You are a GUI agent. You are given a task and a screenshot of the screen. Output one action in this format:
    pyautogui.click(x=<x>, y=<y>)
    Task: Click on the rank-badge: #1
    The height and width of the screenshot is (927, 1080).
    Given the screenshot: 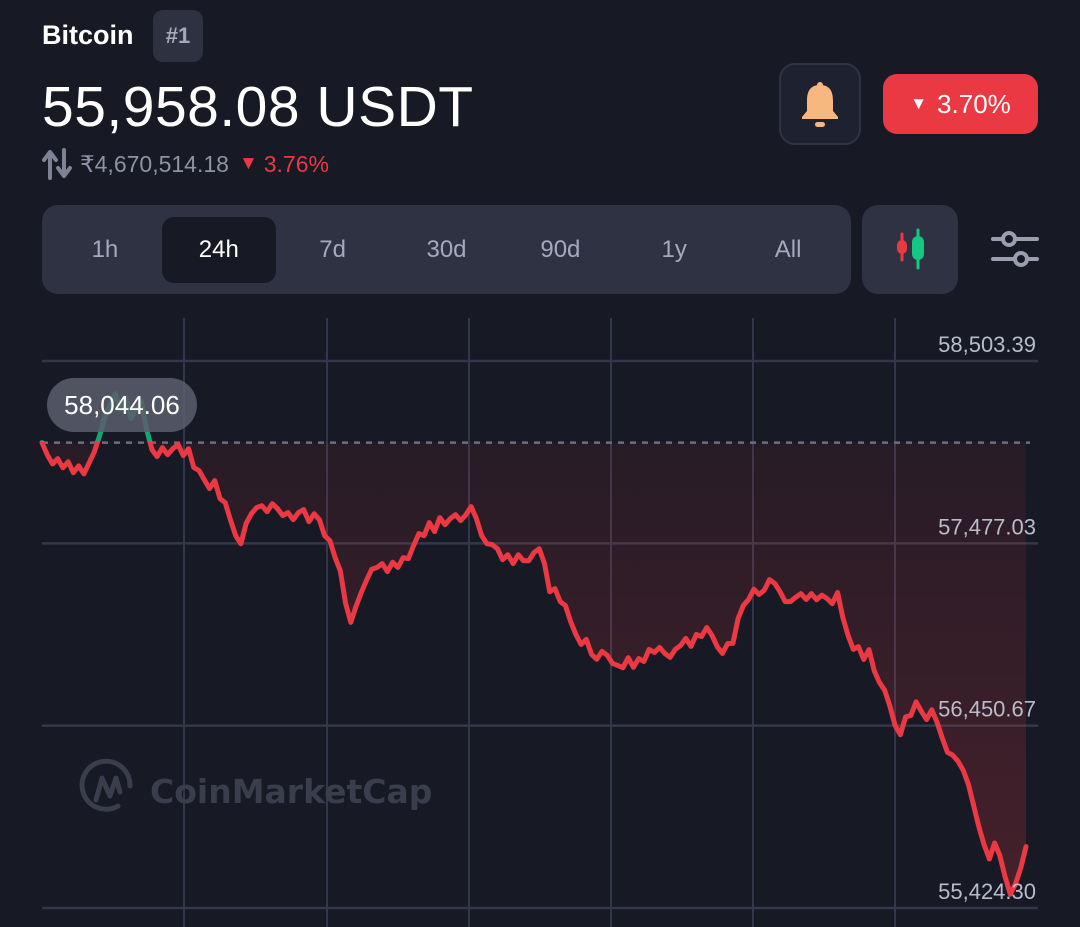 What is the action you would take?
    pyautogui.click(x=178, y=36)
    